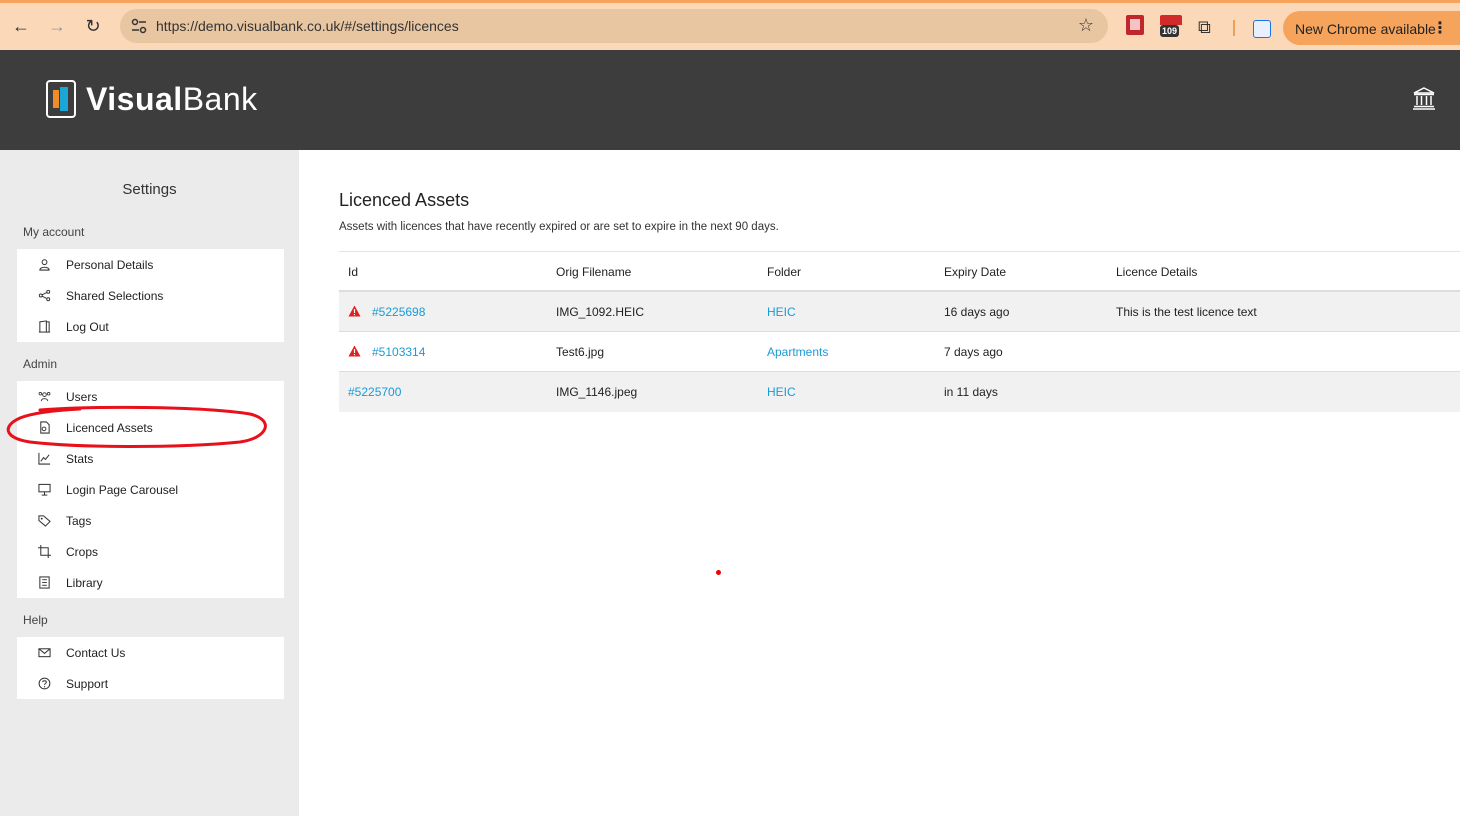 This screenshot has height=816, width=1460. What do you see at coordinates (82, 551) in the screenshot?
I see `sidebar-item-label: Crops` at bounding box center [82, 551].